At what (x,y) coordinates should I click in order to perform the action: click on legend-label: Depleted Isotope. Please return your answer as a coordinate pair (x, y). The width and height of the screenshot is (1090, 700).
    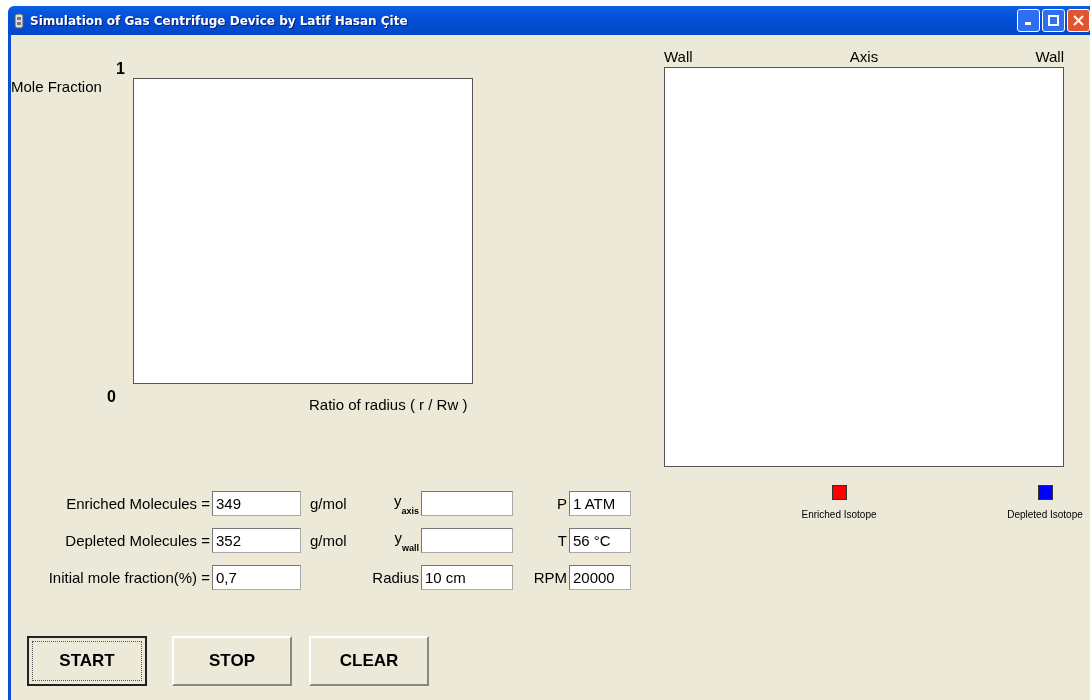
    Looking at the image, I should click on (1045, 514).